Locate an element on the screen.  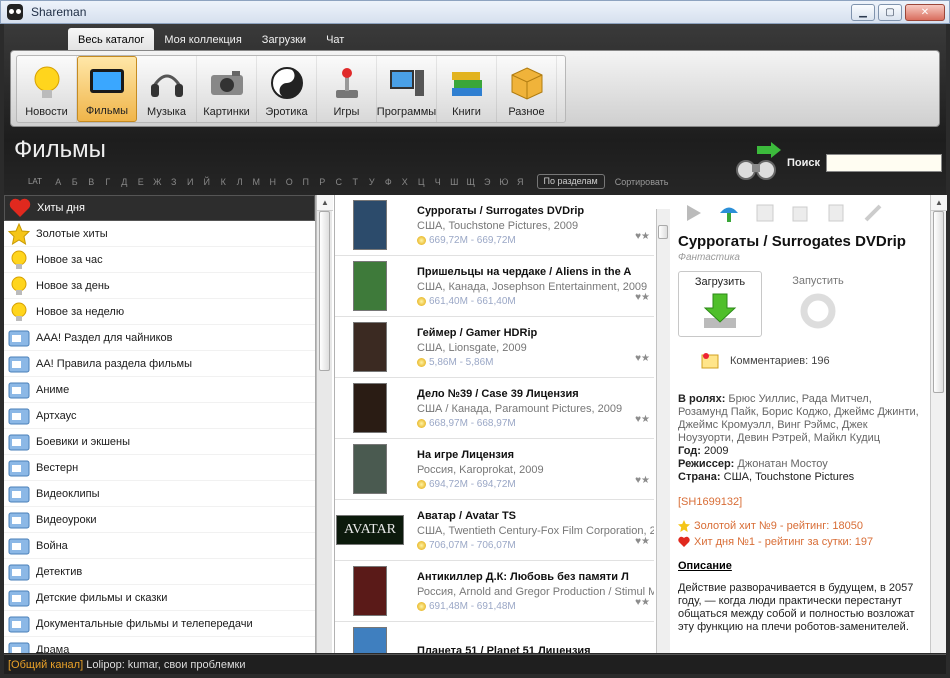
close-button: ✕ is located at coordinates (925, 12).